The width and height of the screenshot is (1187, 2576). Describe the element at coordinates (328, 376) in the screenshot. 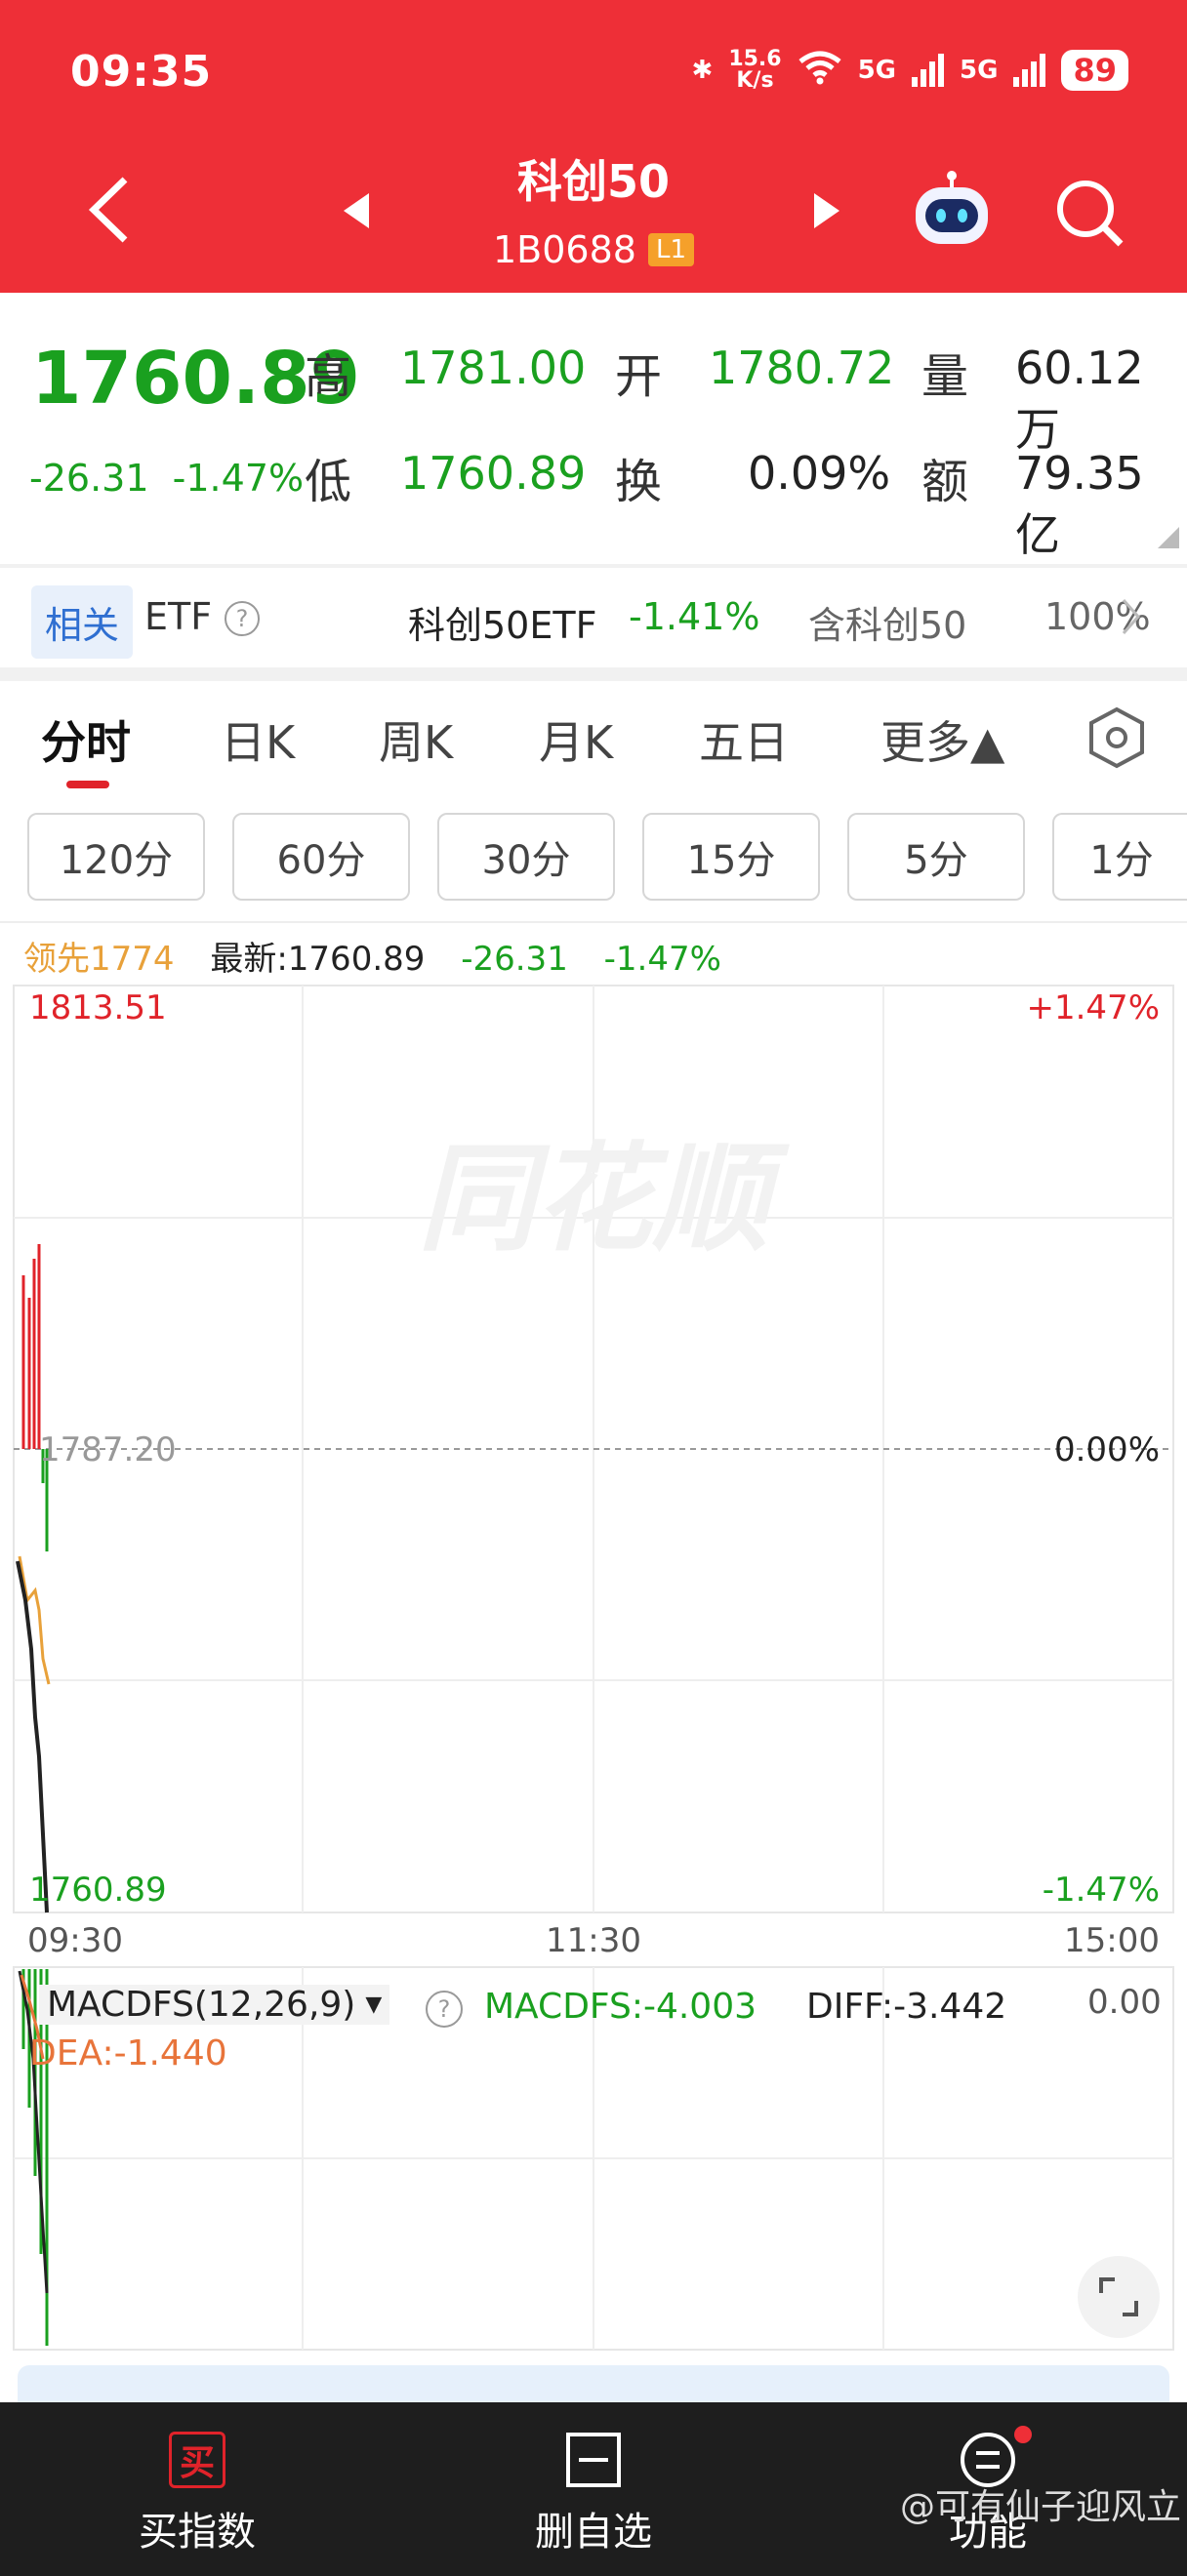

I see `high-label: 高` at that location.